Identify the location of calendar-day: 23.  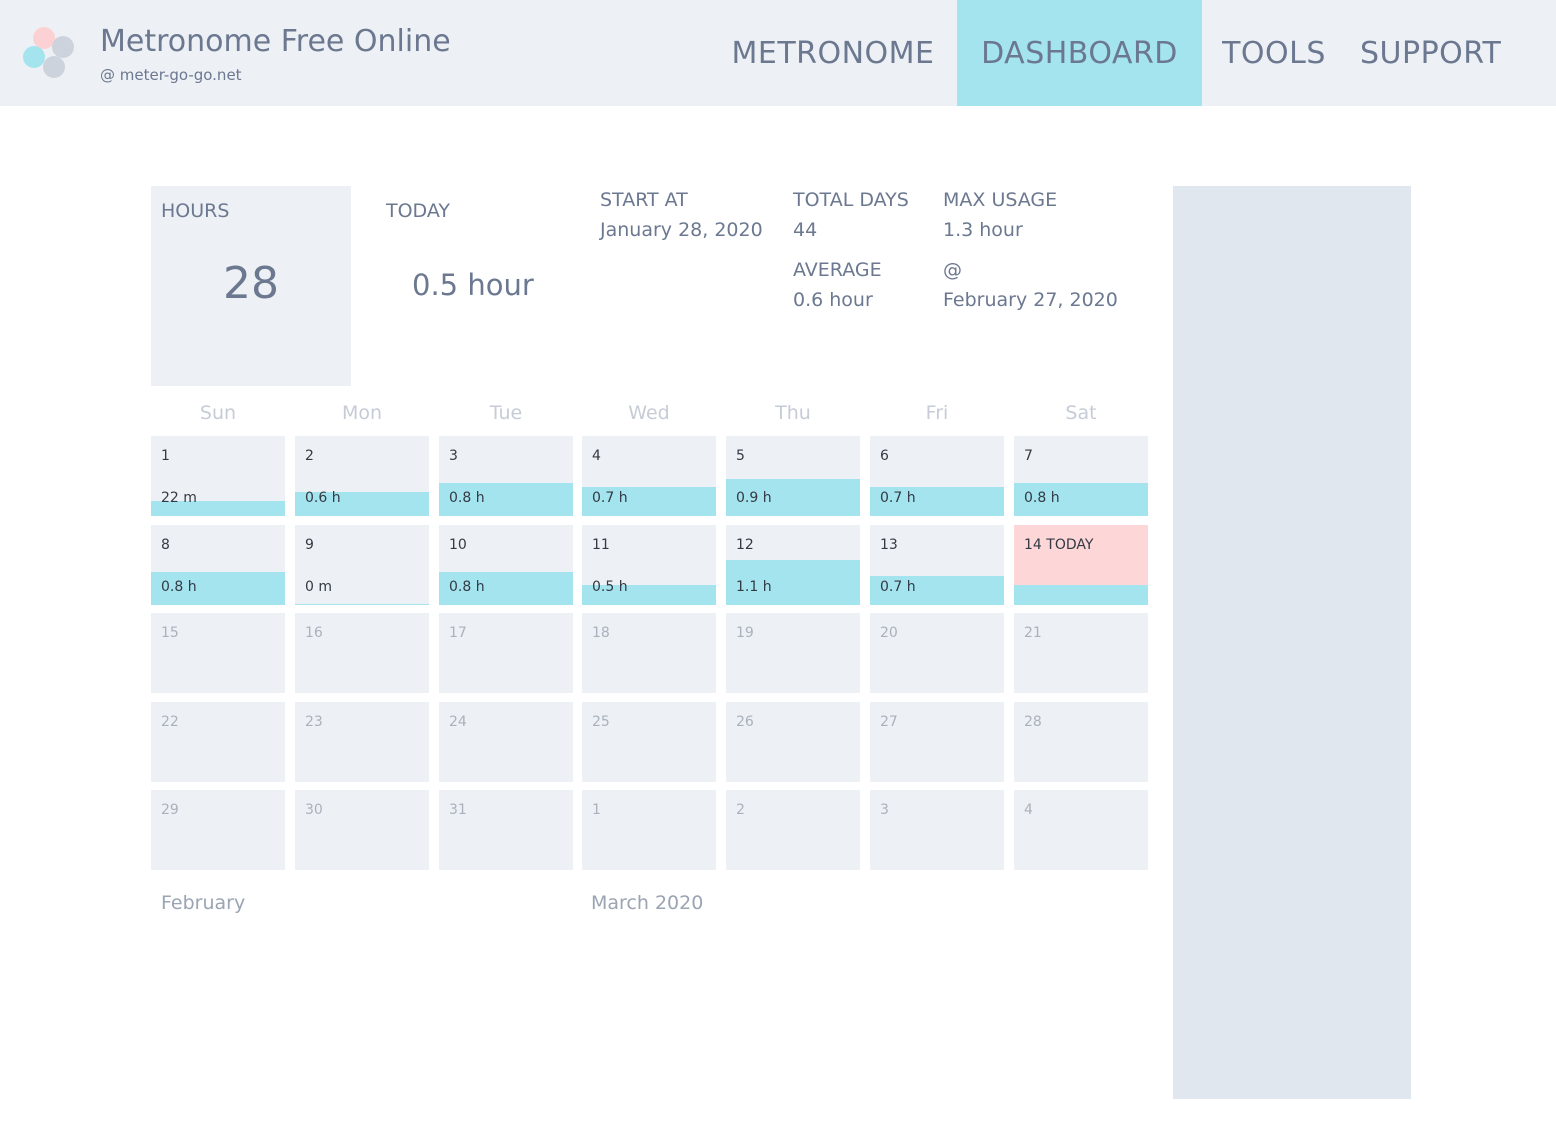
(362, 742).